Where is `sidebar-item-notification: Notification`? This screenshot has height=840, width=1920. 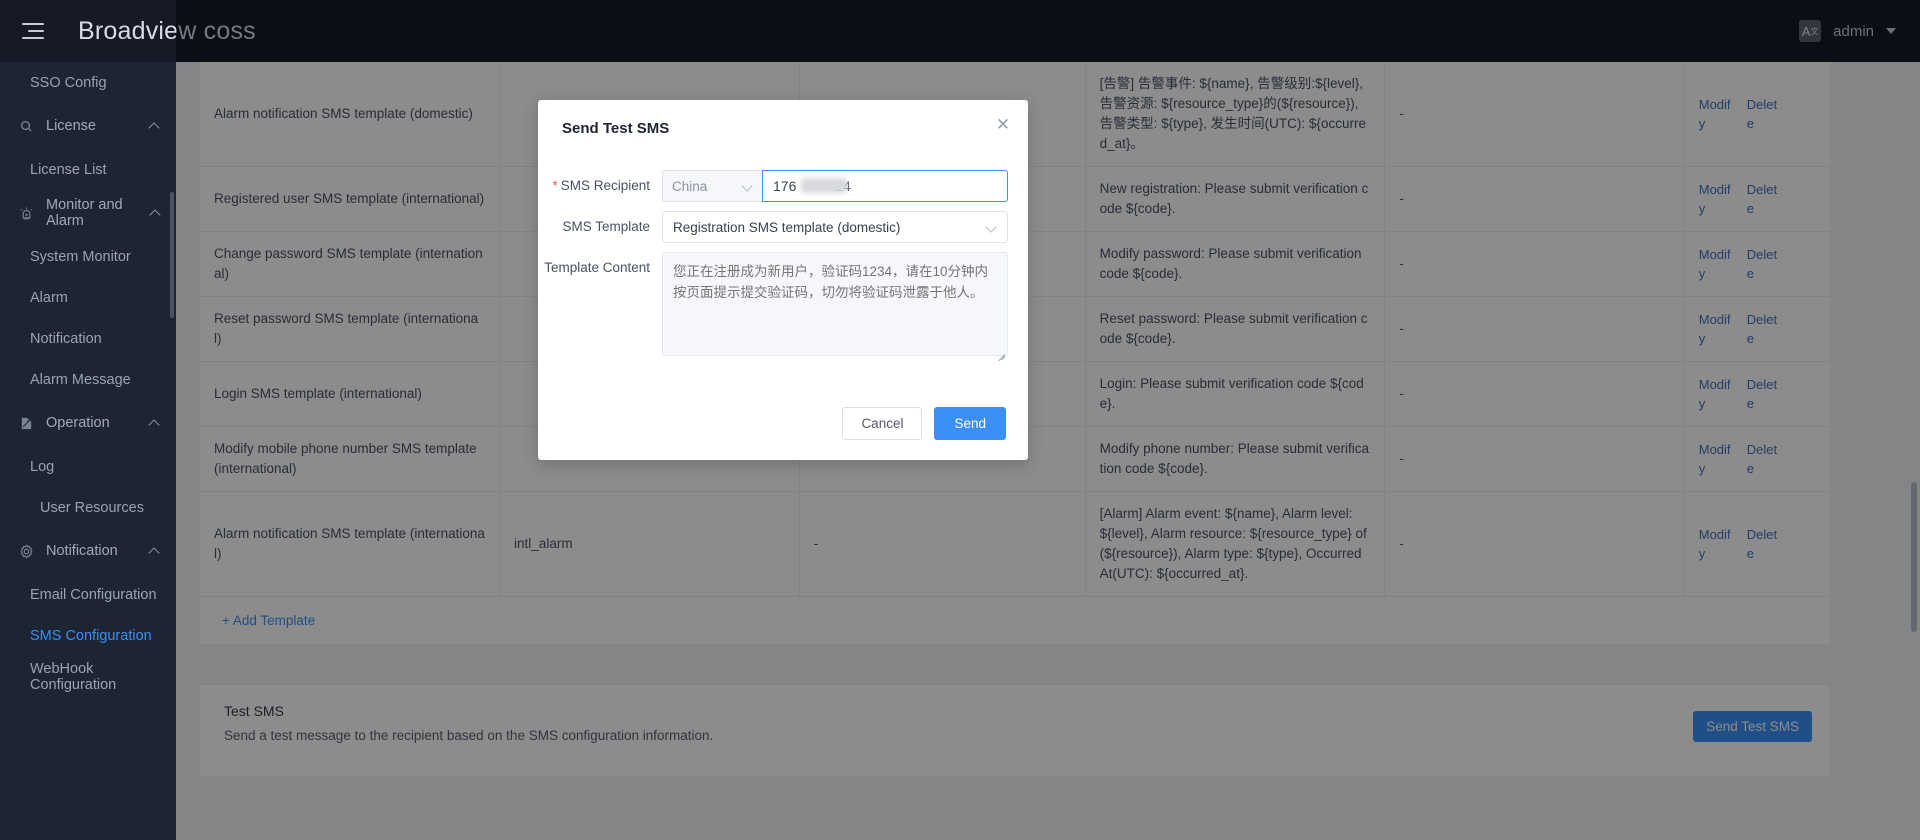 sidebar-item-notification: Notification is located at coordinates (88, 338).